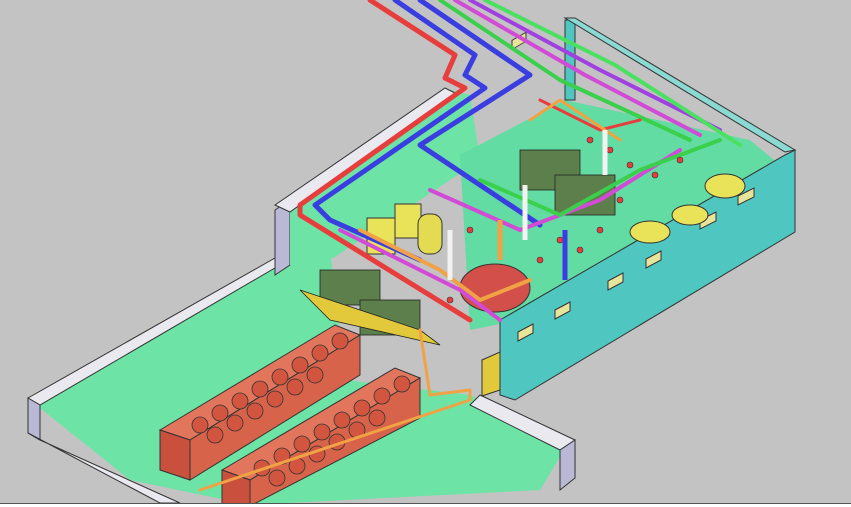 The width and height of the screenshot is (851, 507). What do you see at coordinates (491, 374) in the screenshot?
I see `building-entrance` at bounding box center [491, 374].